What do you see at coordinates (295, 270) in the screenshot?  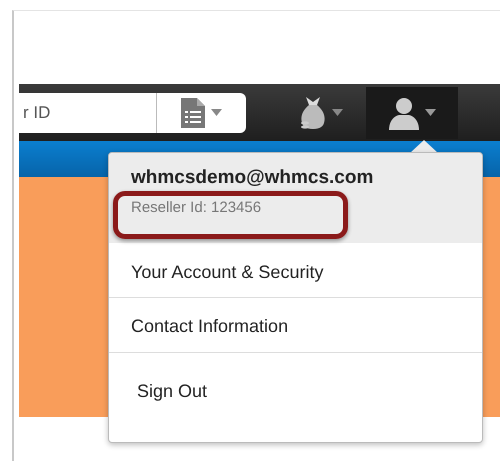 I see `menu-item: Your Account & Security` at bounding box center [295, 270].